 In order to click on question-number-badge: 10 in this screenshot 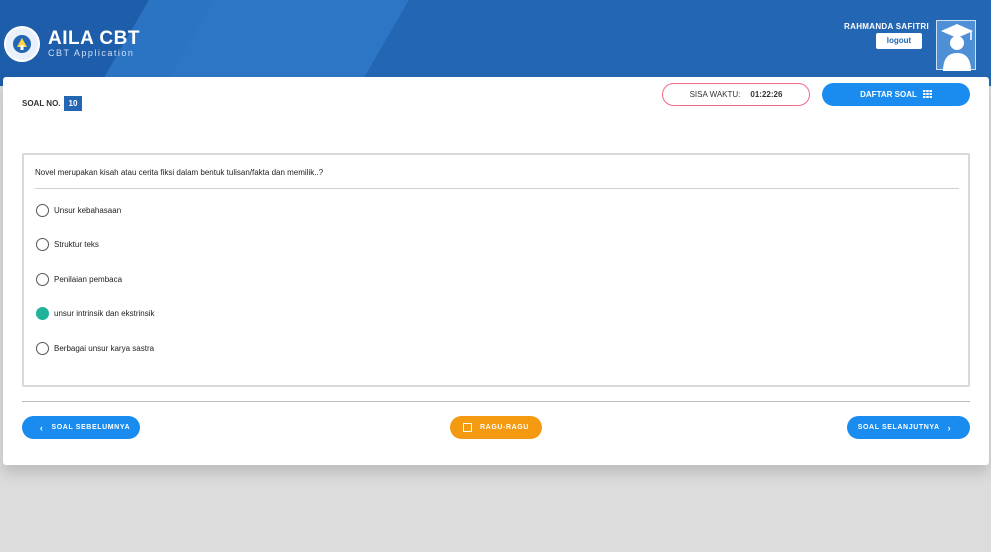, I will do `click(73, 103)`.